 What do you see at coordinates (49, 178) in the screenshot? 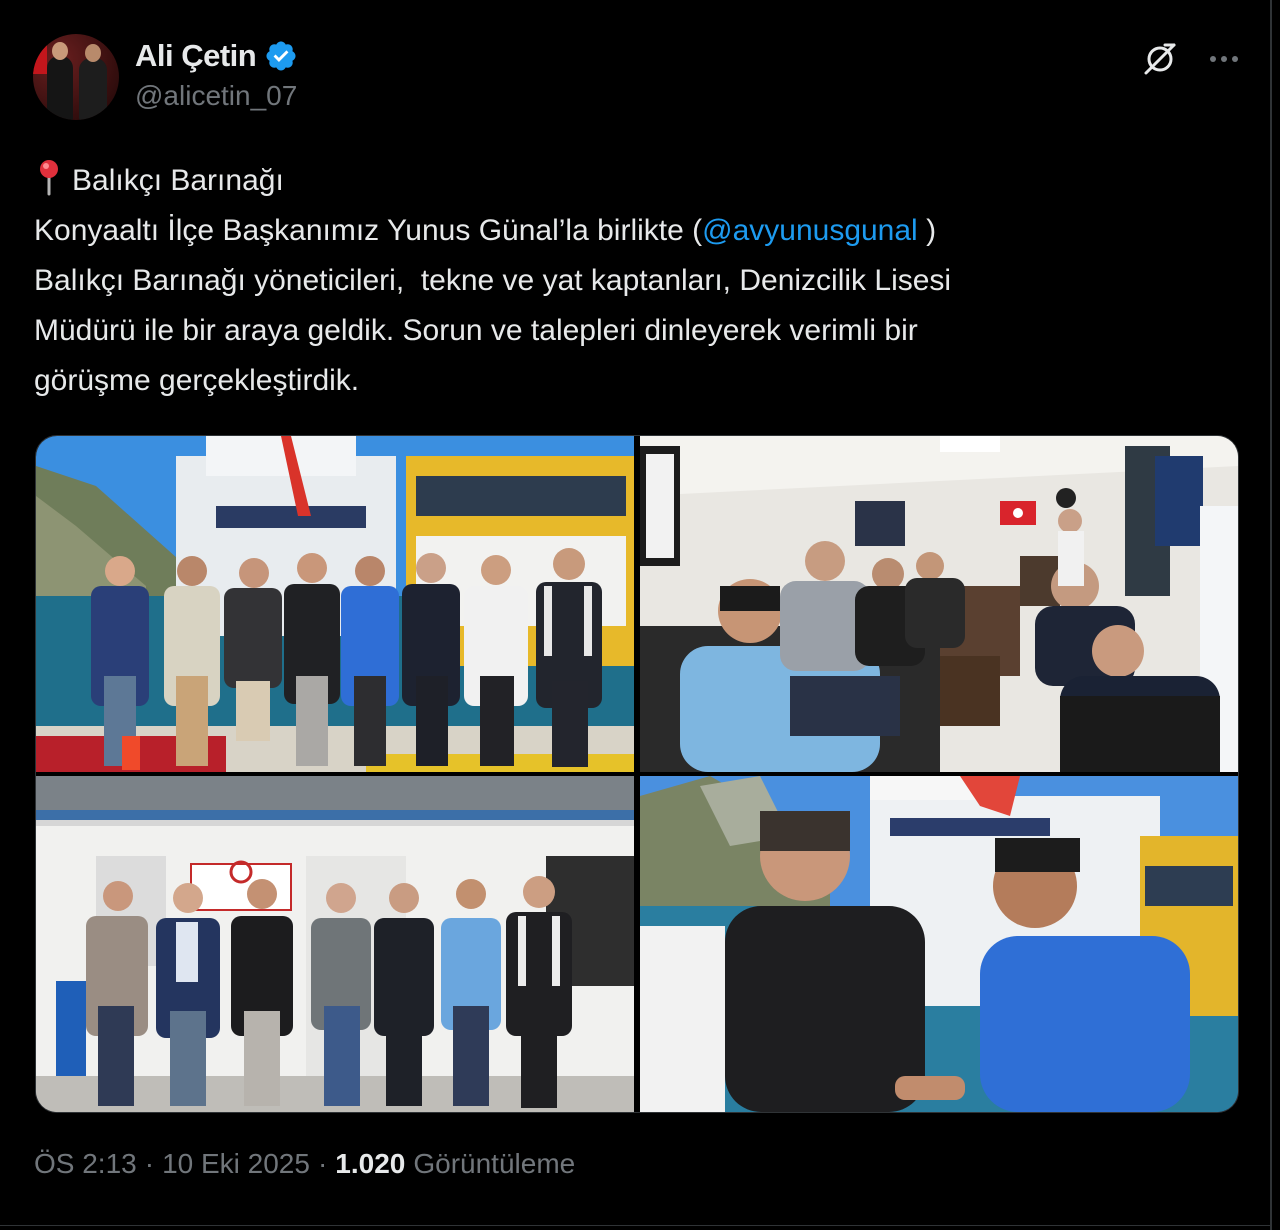
I see `round-pushpin-icon` at bounding box center [49, 178].